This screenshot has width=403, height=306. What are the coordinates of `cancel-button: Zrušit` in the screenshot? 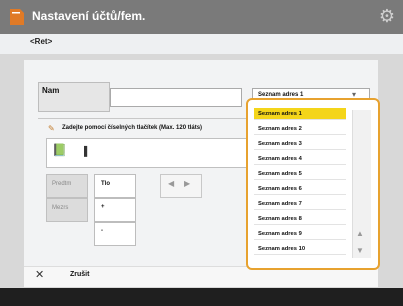 It's located at (79, 274).